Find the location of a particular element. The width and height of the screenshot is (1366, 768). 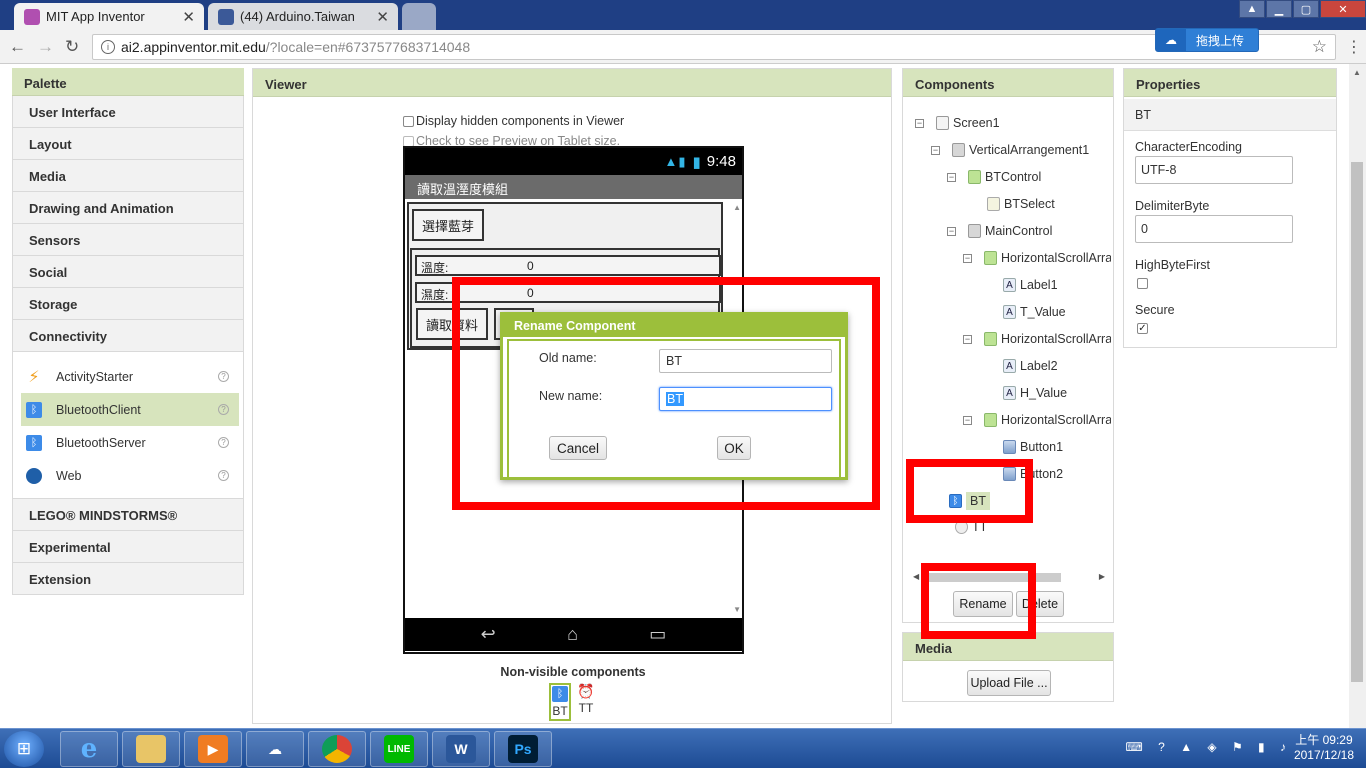

user-icon: ▲ is located at coordinates (1252, 9).